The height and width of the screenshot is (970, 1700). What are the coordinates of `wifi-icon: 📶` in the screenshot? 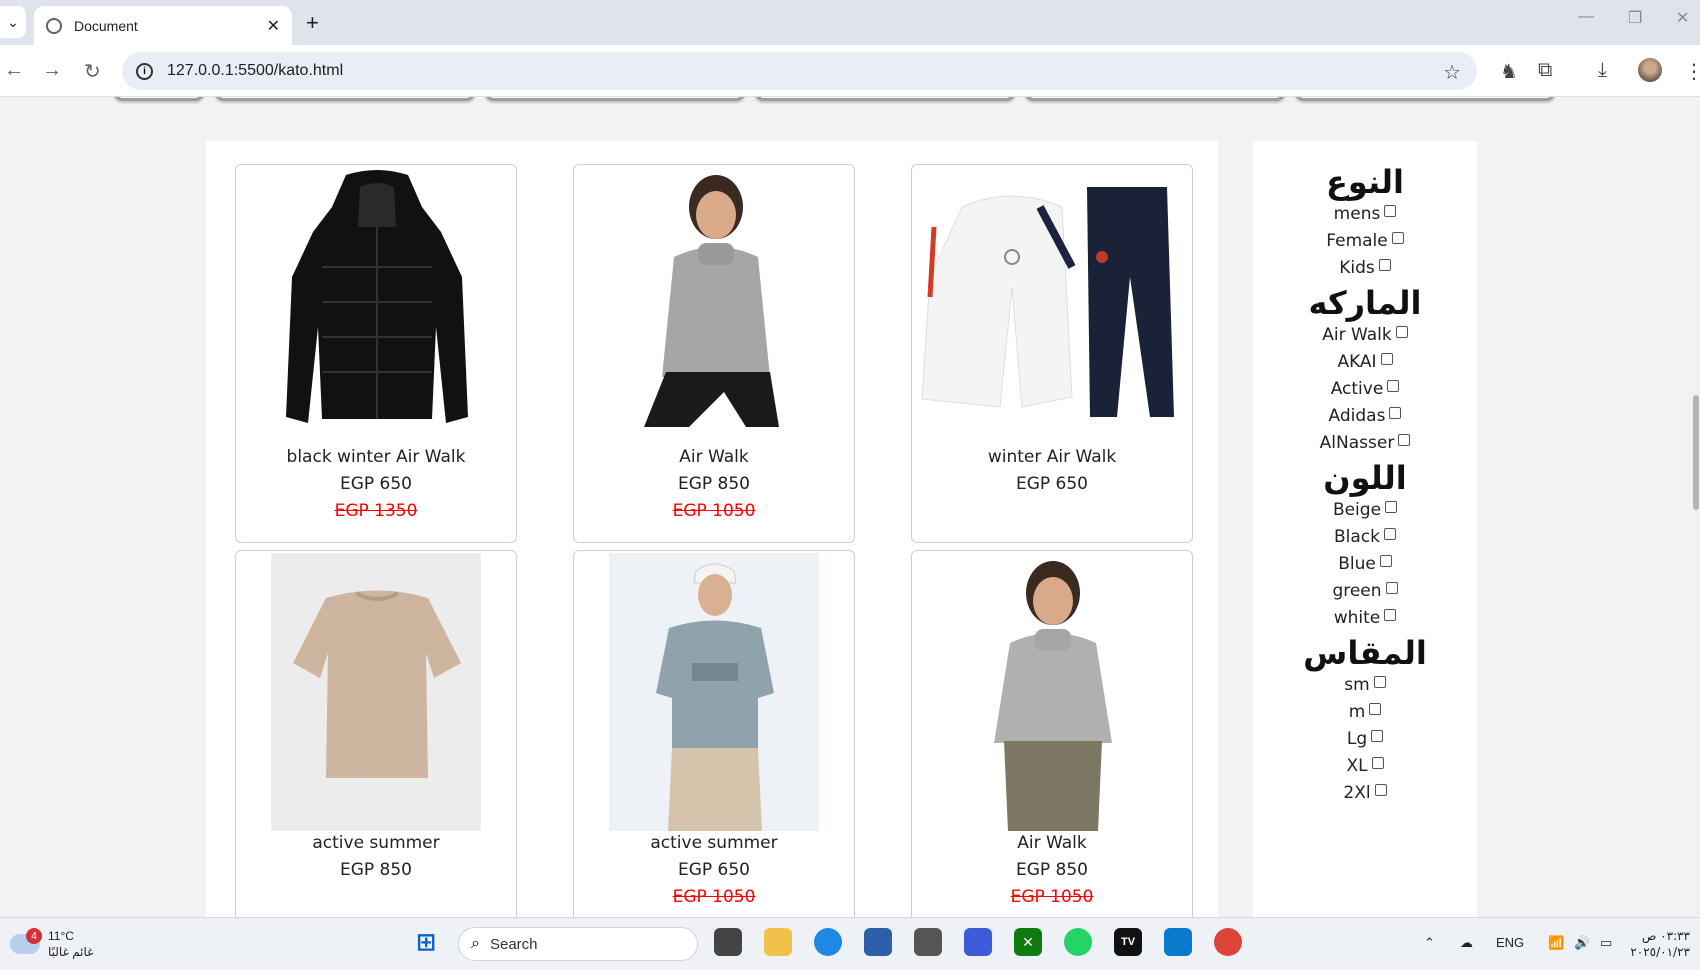 It's located at (1556, 943).